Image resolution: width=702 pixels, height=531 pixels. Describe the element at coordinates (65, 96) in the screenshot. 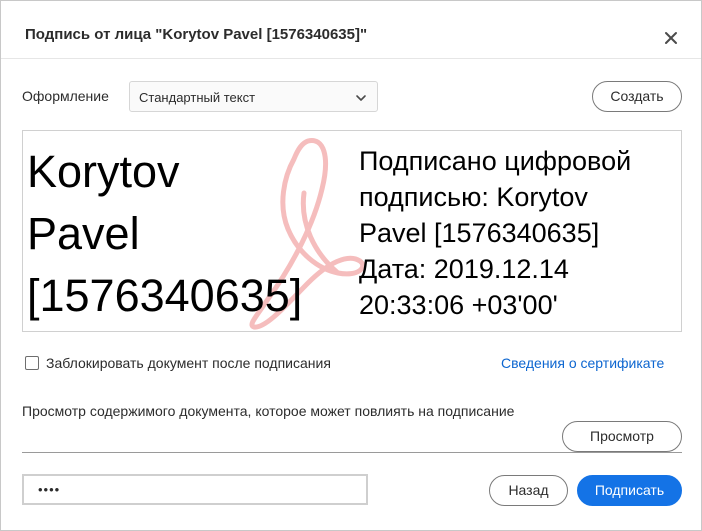

I see `appearance-label: Оформление` at that location.